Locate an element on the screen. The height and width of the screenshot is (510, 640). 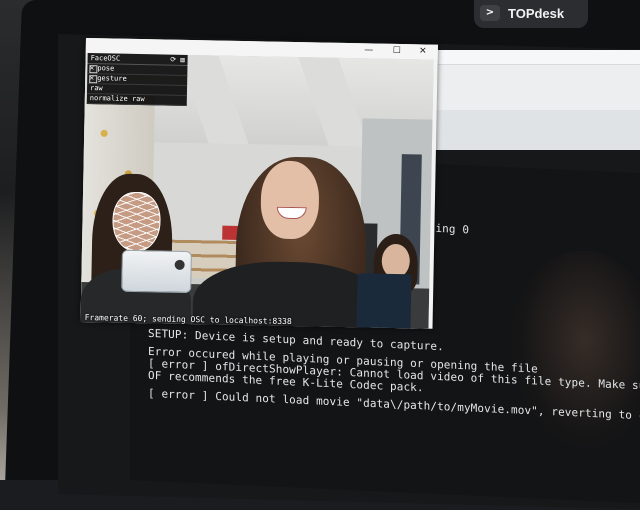
background-window-titlebar is located at coordinates (536, 57).